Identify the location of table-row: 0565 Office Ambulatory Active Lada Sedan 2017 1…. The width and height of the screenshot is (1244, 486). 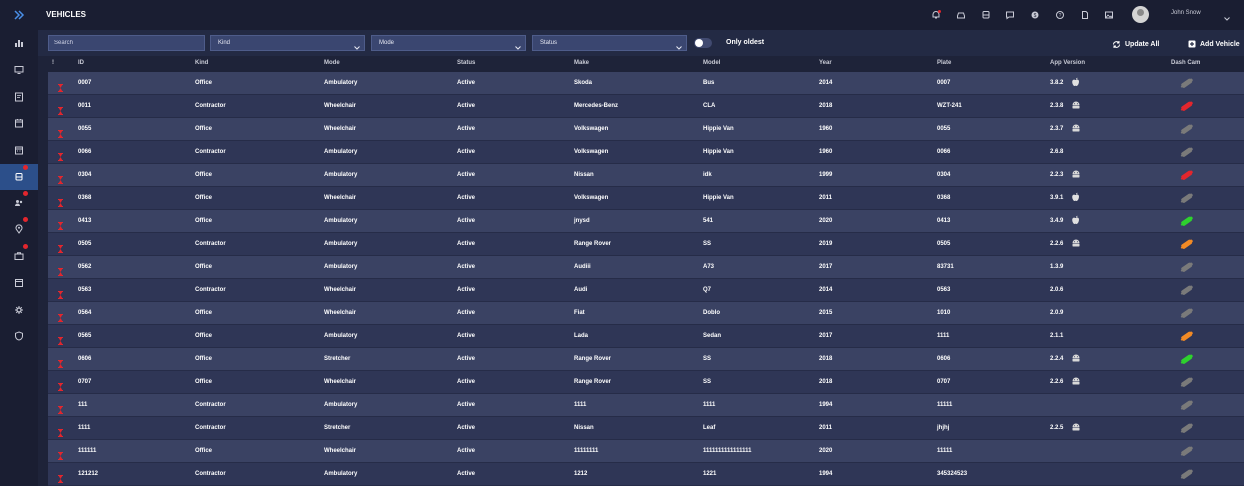
(646, 336).